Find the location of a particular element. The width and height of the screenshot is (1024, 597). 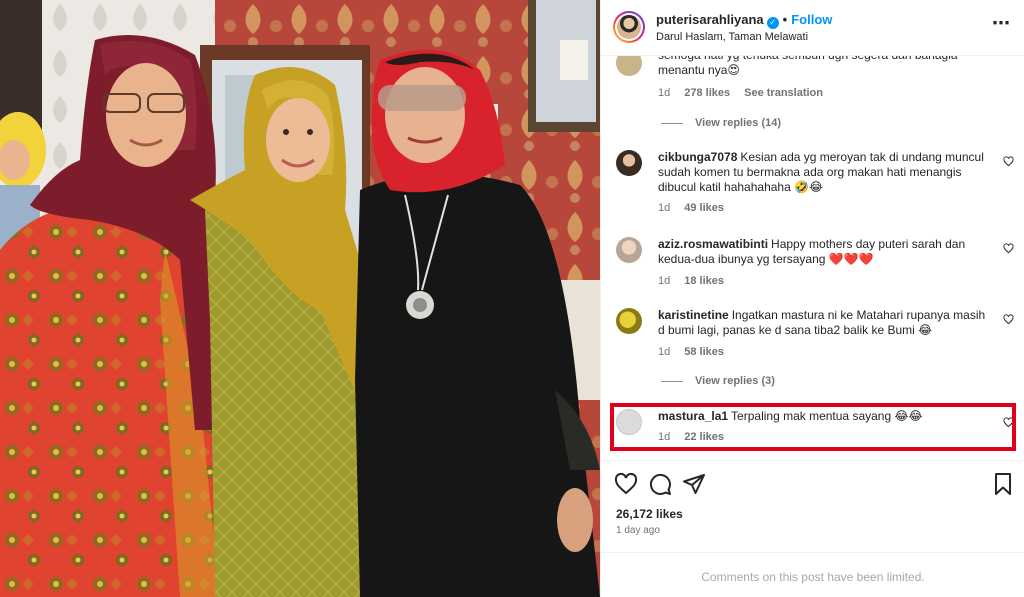

comment-meta: 1d 58 likes is located at coordinates (698, 352).